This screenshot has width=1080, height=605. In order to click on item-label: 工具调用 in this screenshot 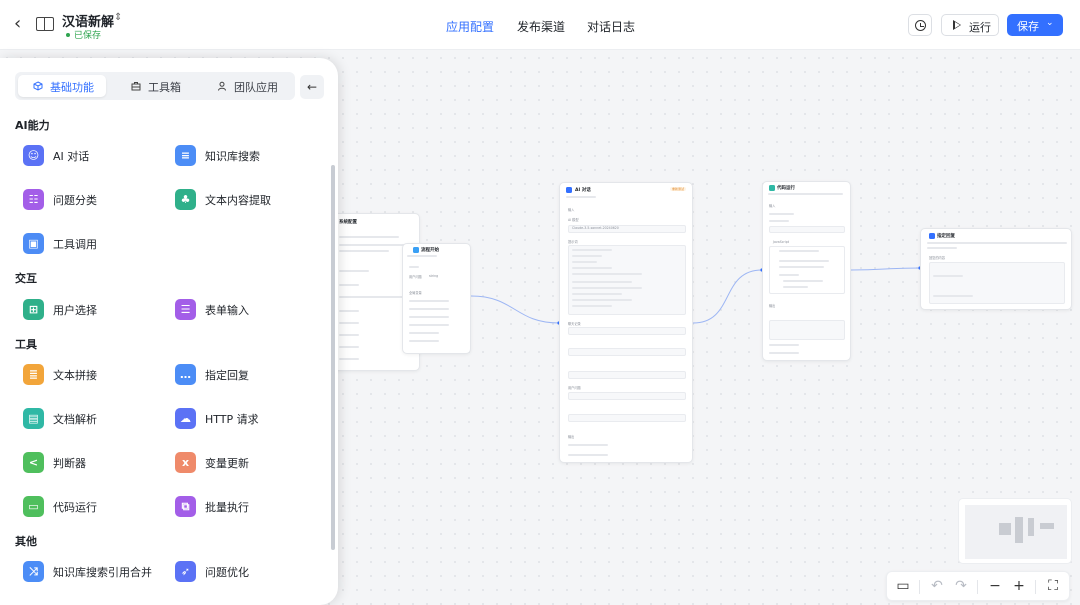, I will do `click(75, 244)`.